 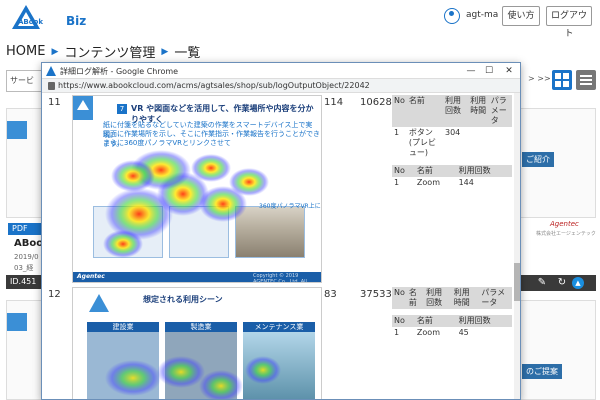 I want to click on logout-button: ログアウト, so click(x=569, y=22).